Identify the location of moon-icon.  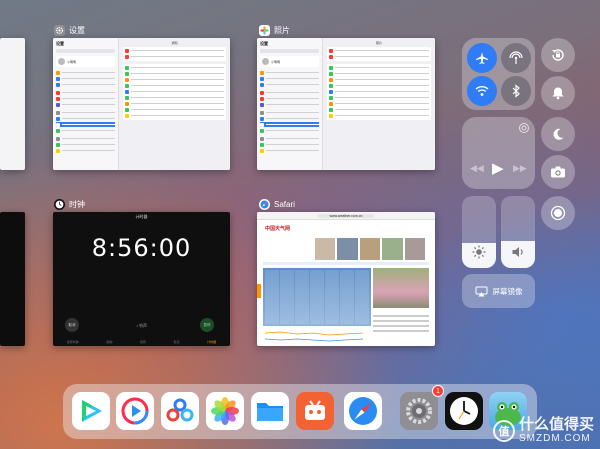
(558, 134).